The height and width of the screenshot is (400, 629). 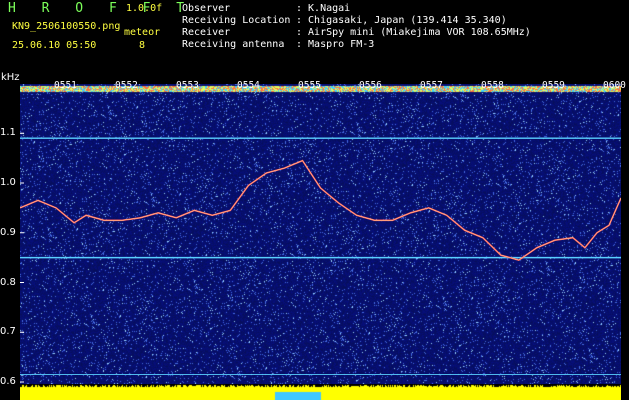 What do you see at coordinates (8, 182) in the screenshot?
I see `y-tick-label: 1.0` at bounding box center [8, 182].